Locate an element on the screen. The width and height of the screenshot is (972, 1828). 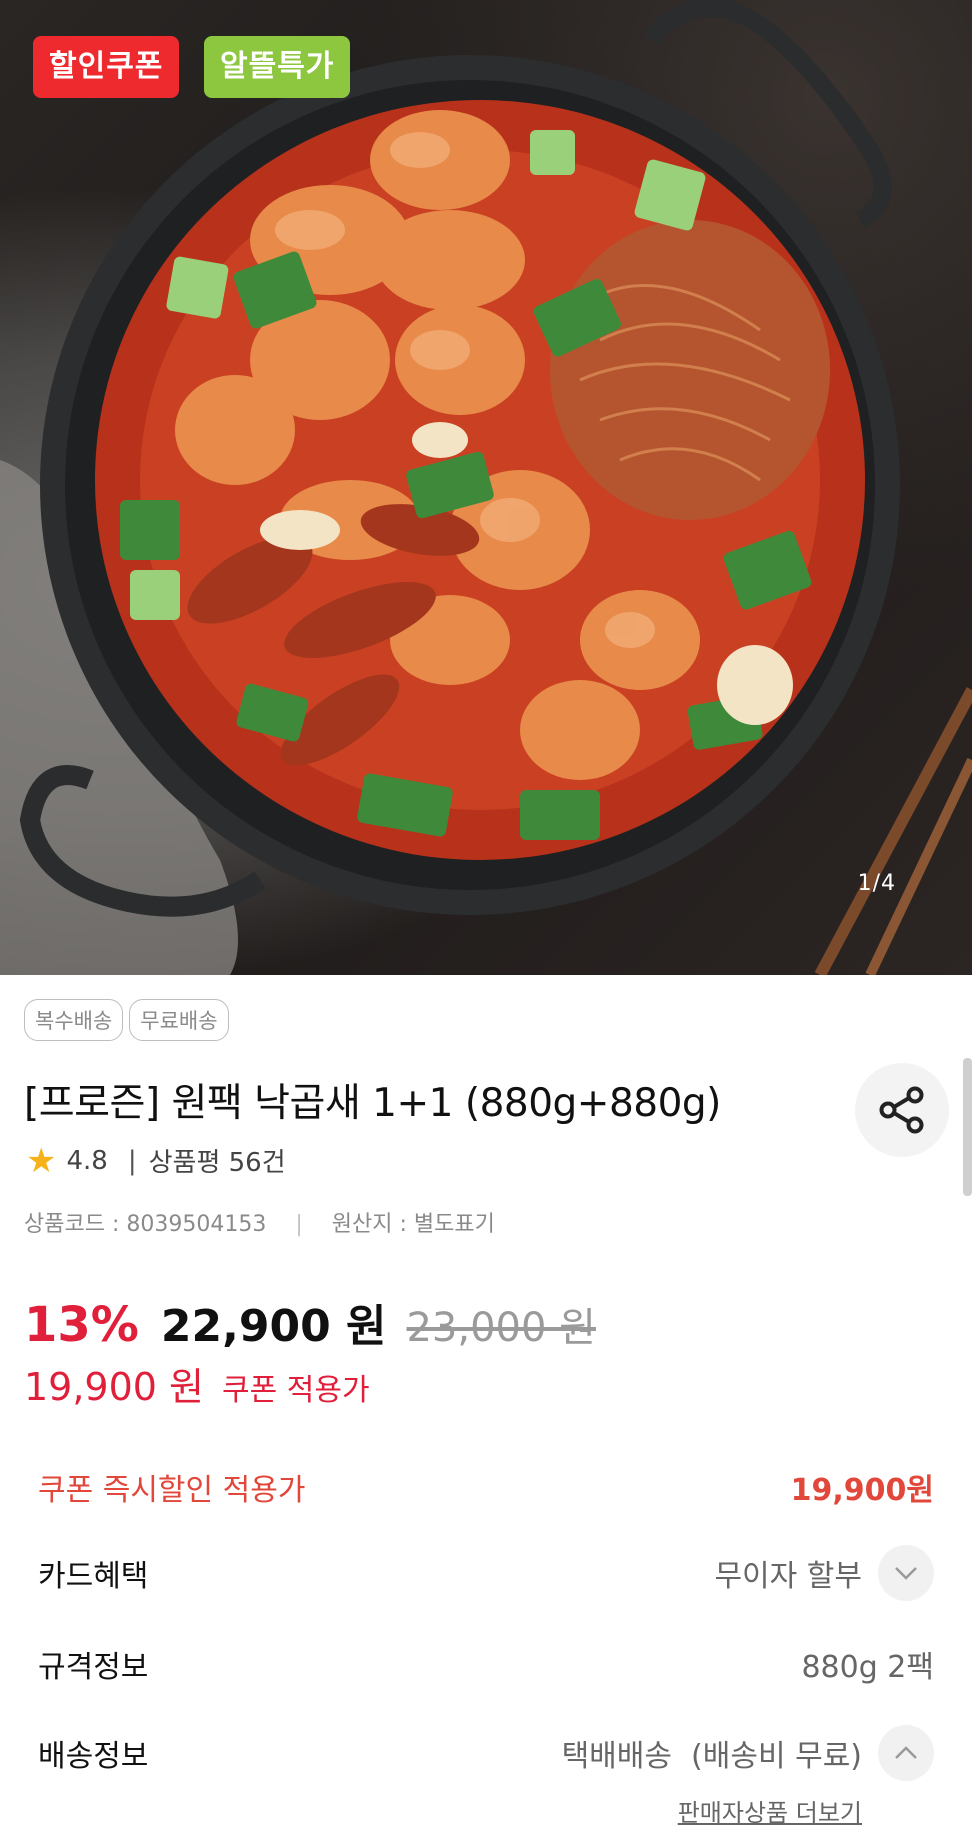
tag-free-delivery: 무료배송 is located at coordinates (179, 1020).